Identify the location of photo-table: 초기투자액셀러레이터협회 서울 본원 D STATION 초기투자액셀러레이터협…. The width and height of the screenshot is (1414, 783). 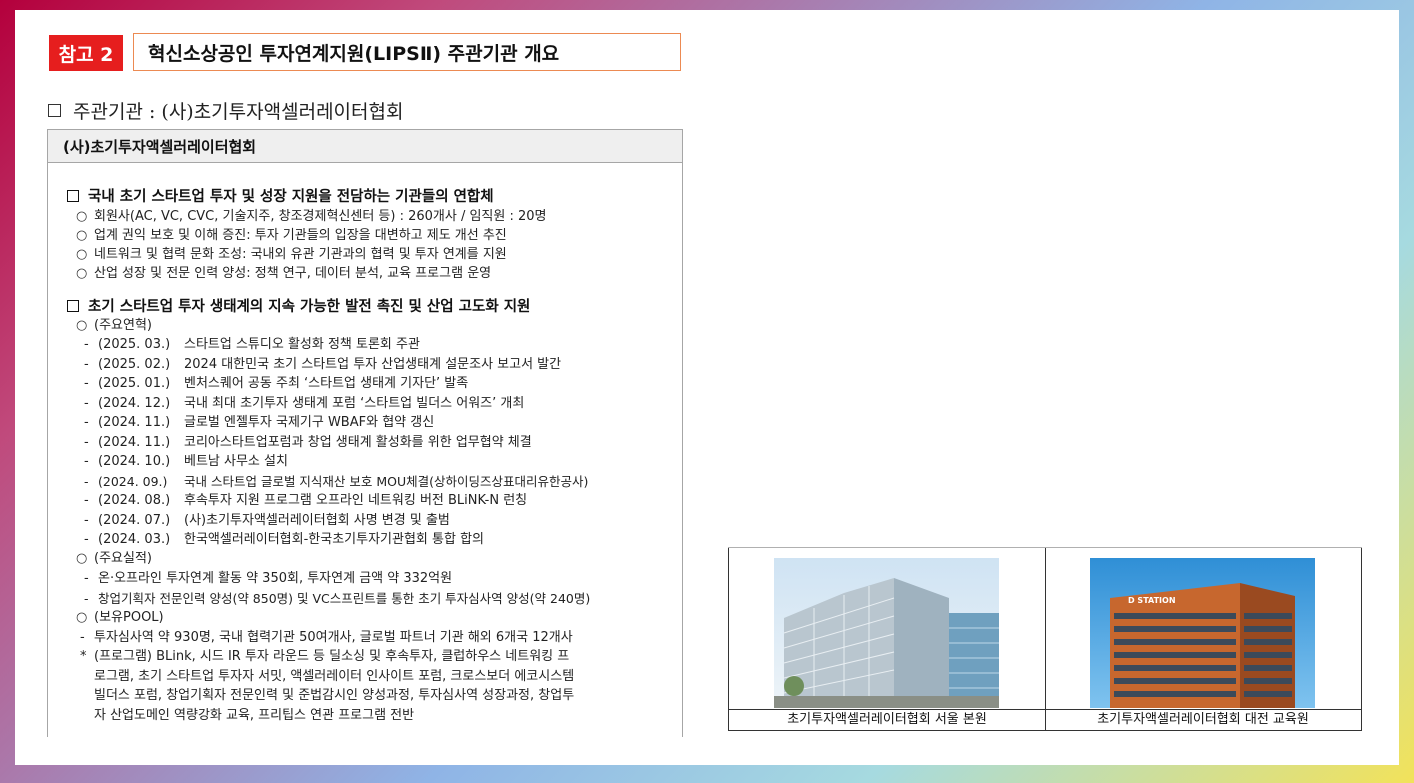
(1045, 639).